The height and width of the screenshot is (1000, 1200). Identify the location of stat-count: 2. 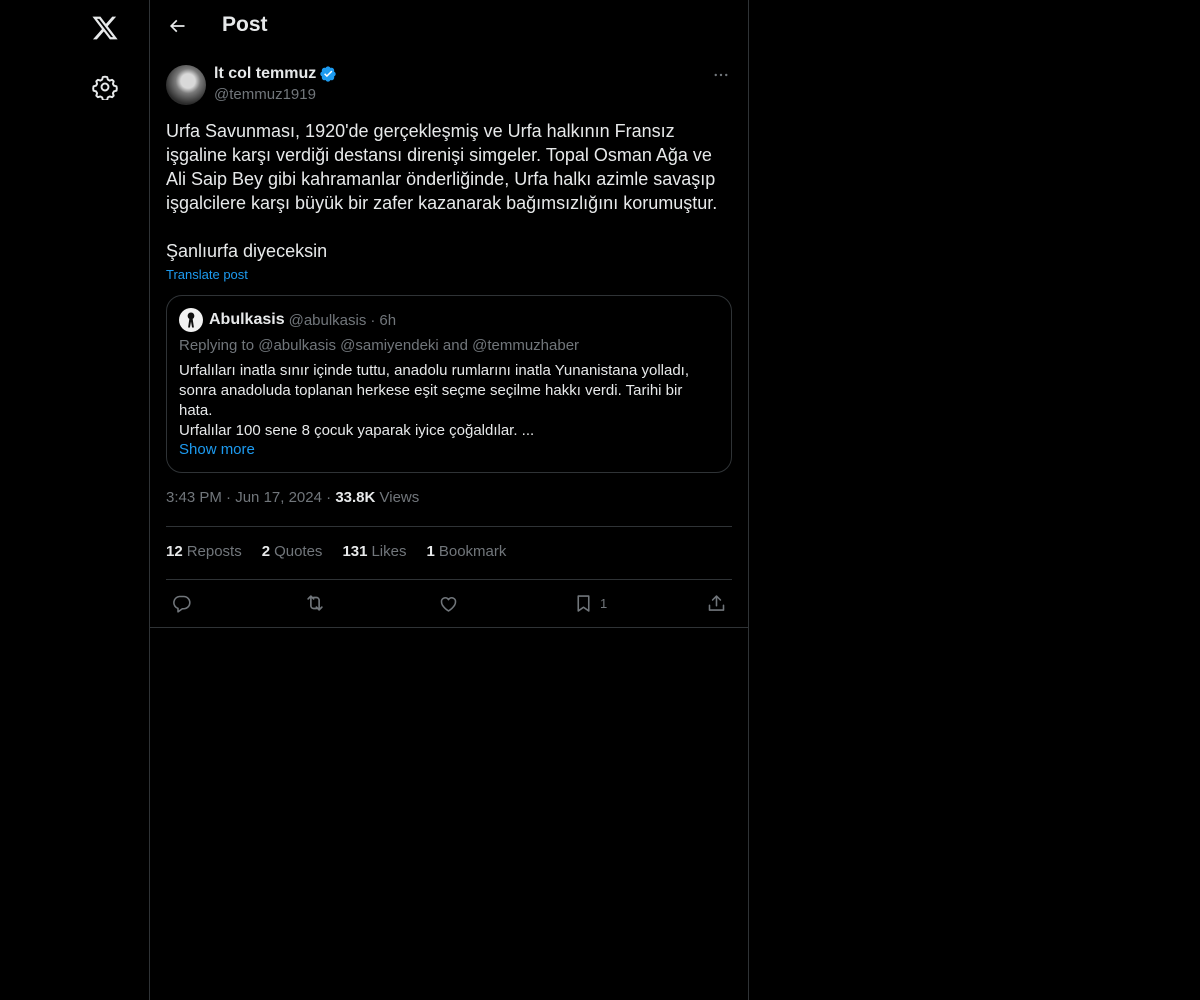
(266, 551).